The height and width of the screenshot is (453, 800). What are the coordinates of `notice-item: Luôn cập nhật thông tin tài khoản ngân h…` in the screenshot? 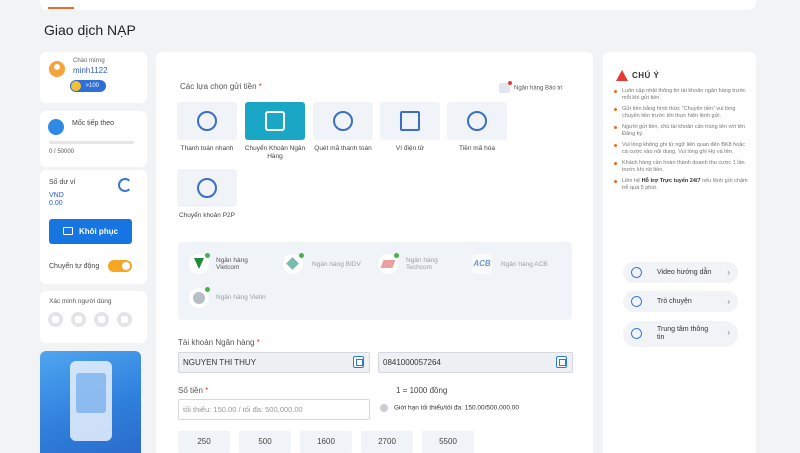 It's located at (681, 95).